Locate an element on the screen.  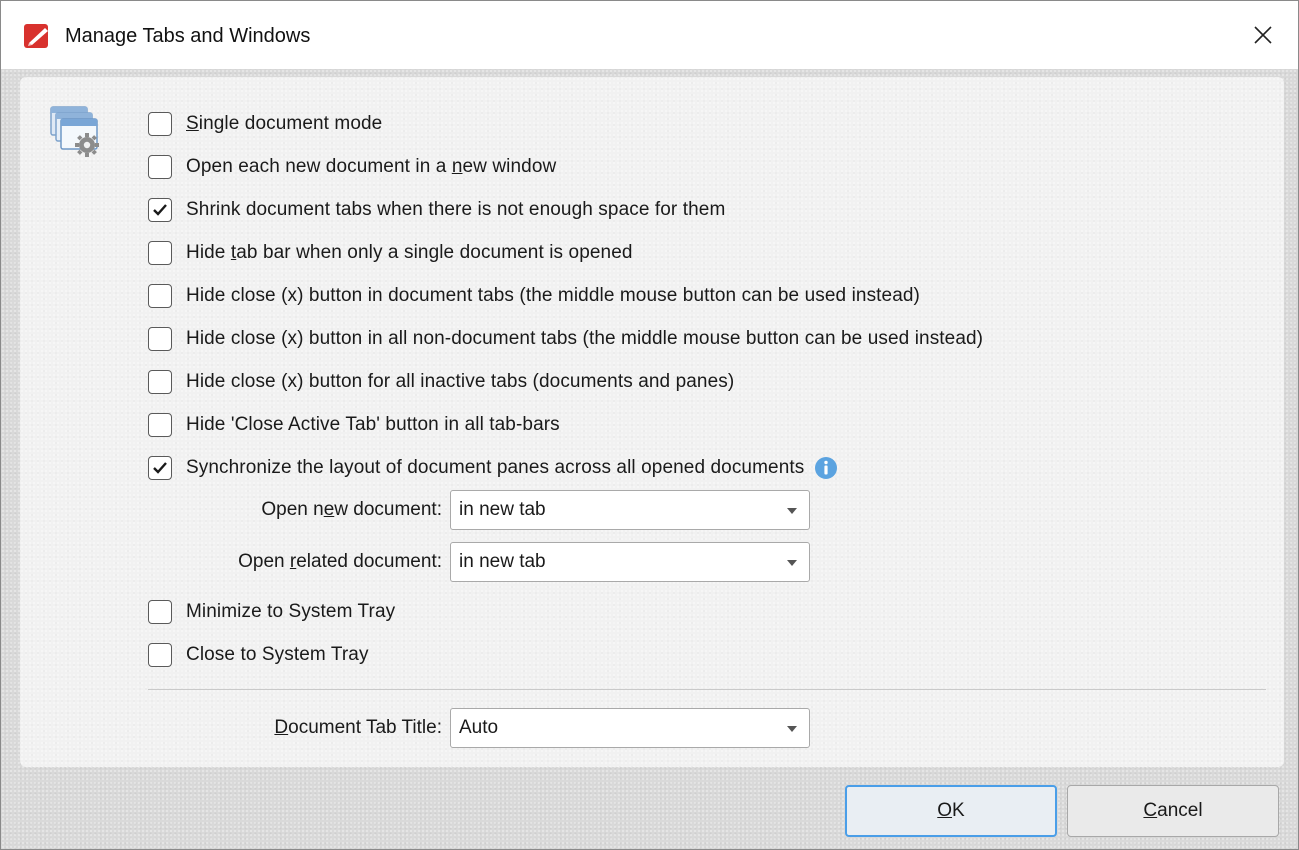
option-single-document-mode: Single document mode is located at coordinates (265, 124).